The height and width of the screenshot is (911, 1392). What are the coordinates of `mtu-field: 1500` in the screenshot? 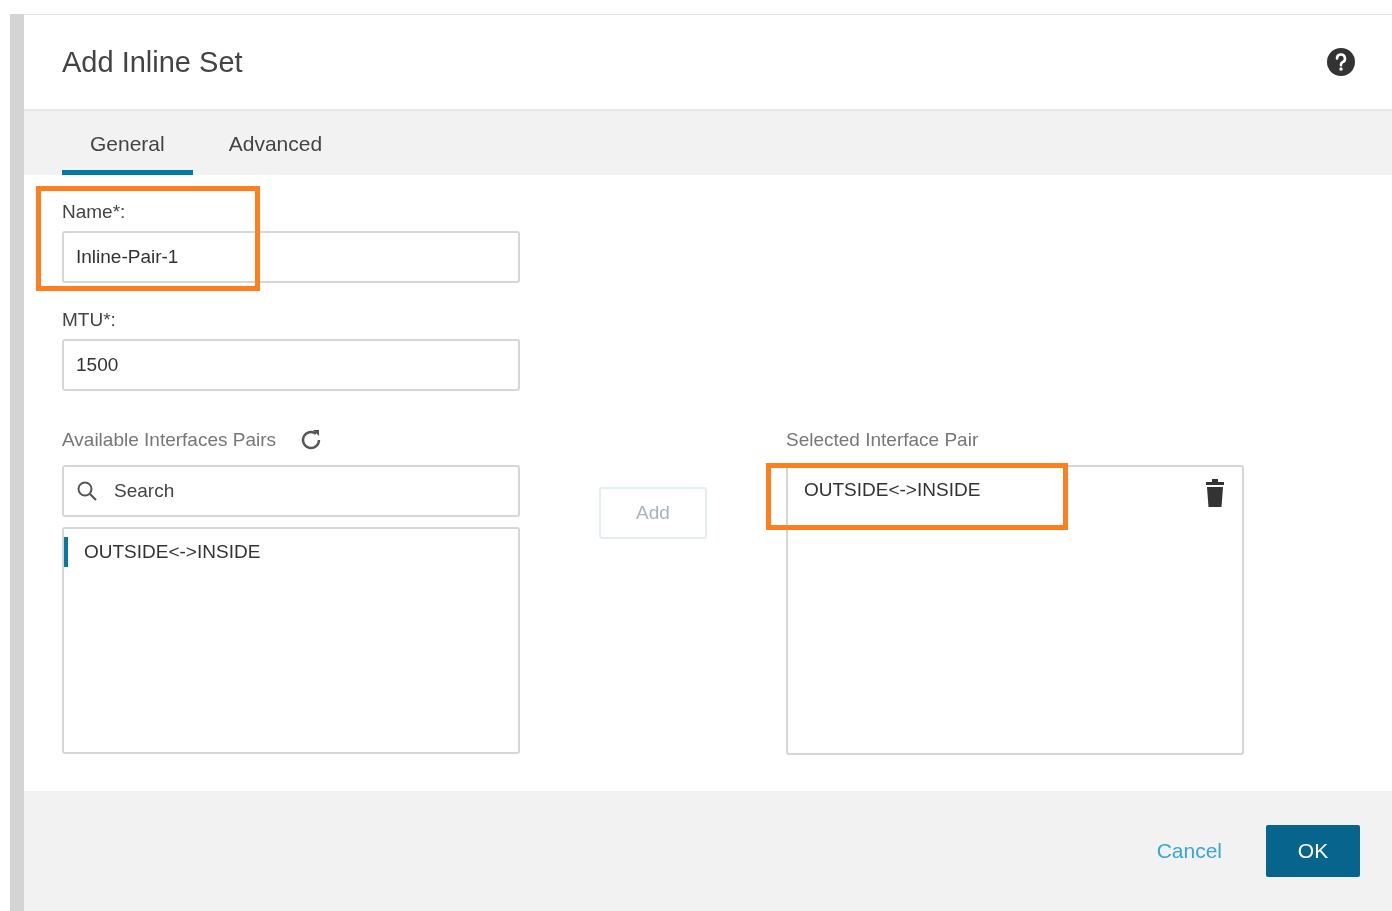 It's located at (291, 365).